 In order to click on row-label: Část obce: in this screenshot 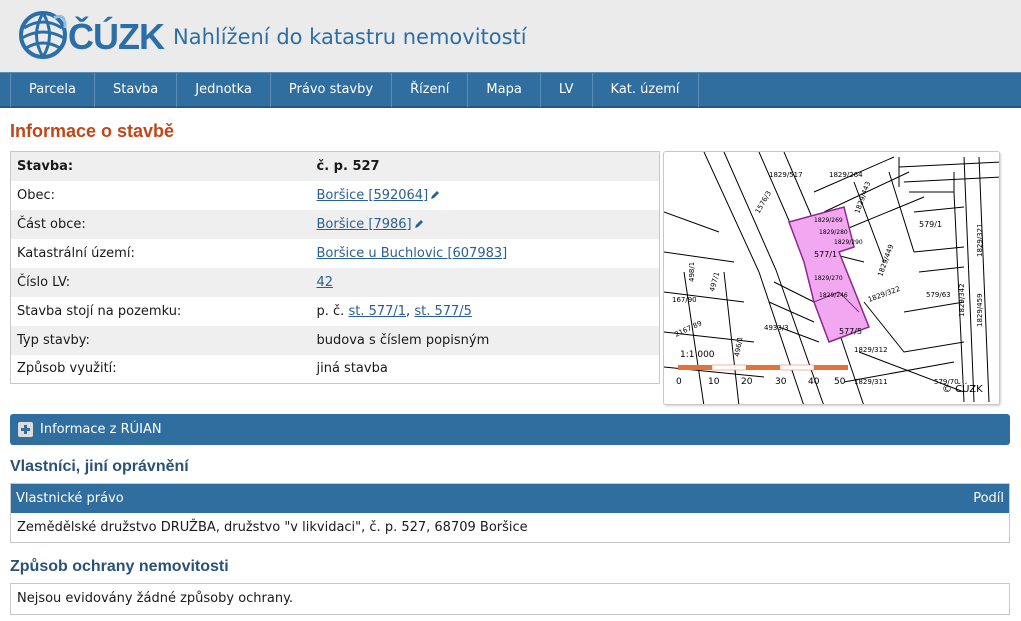, I will do `click(51, 224)`.